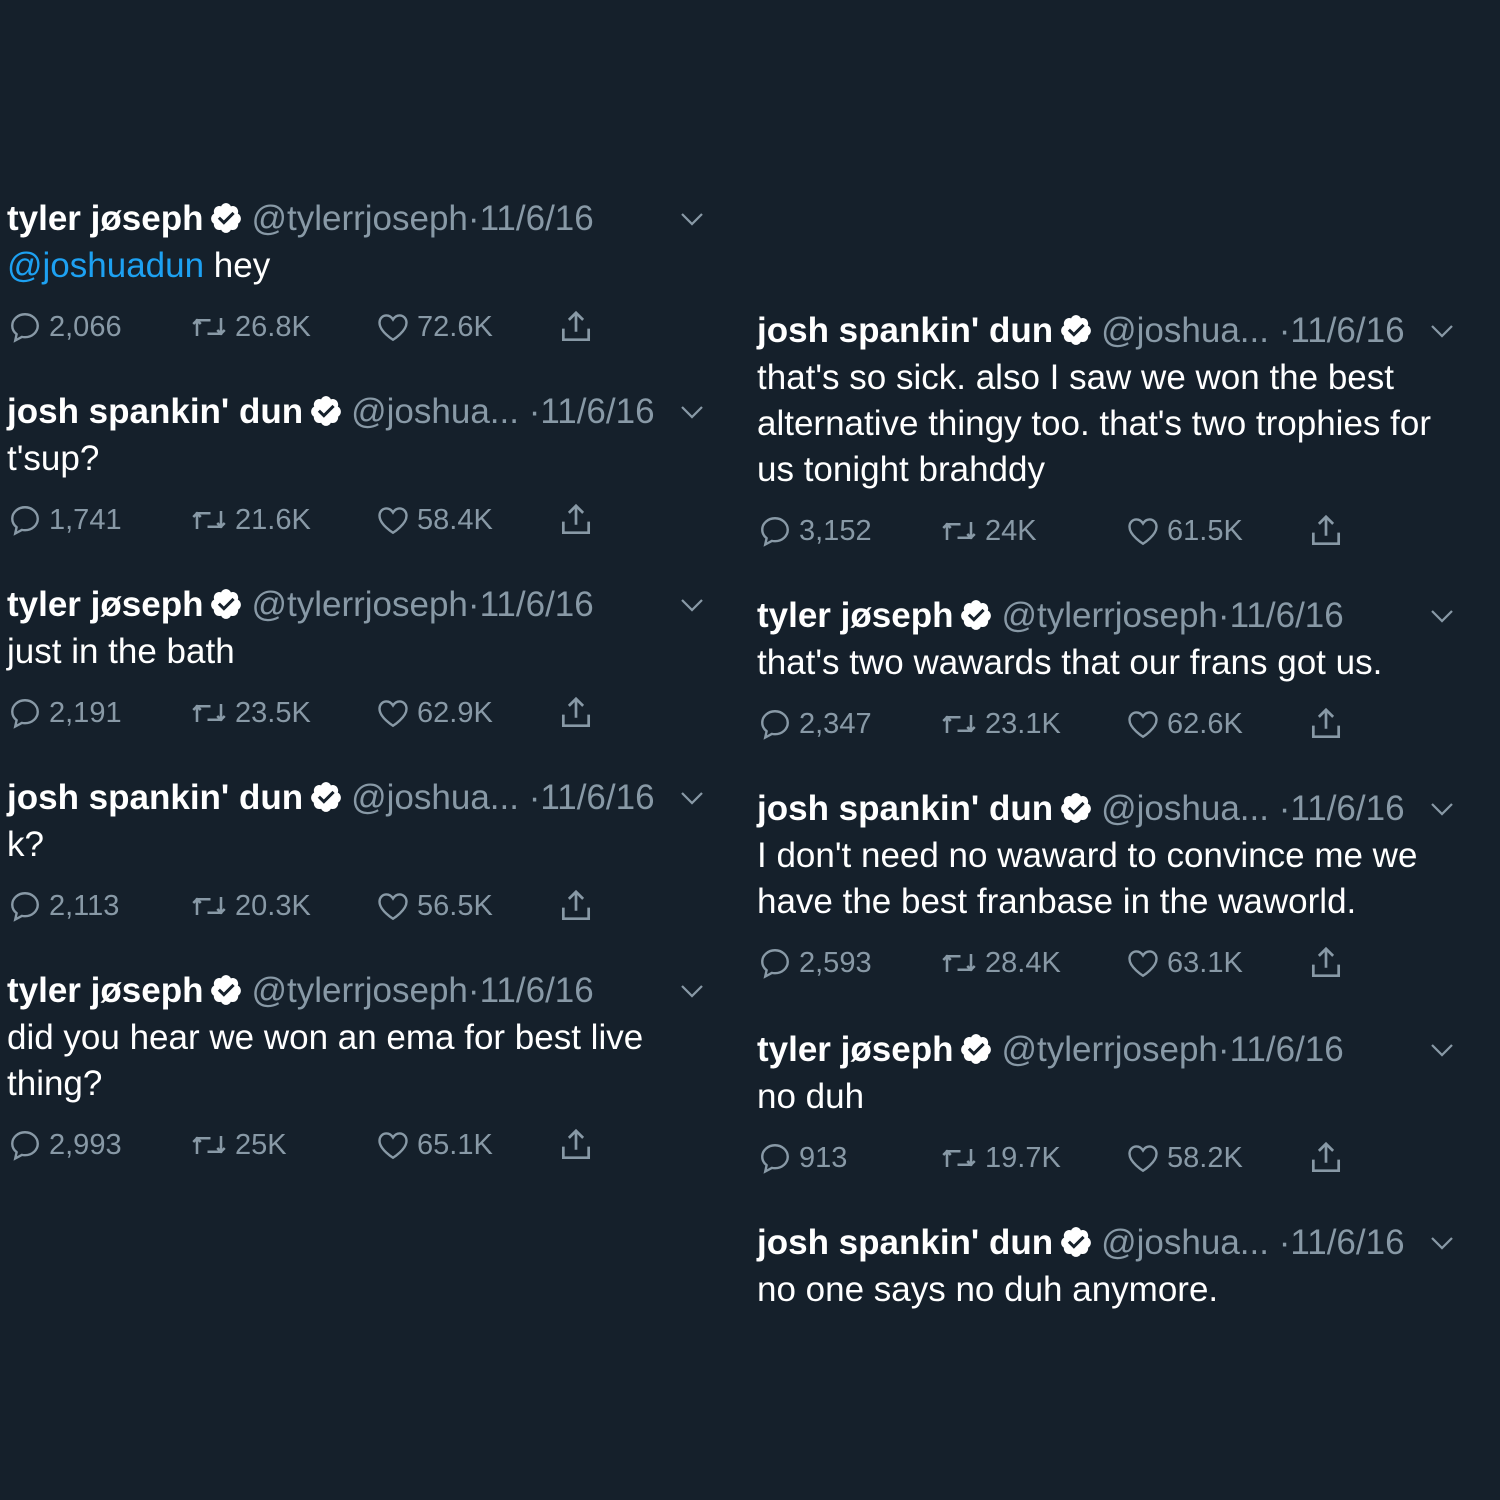 The height and width of the screenshot is (1500, 1500). What do you see at coordinates (1184, 963) in the screenshot?
I see `like-button: 63.1K` at bounding box center [1184, 963].